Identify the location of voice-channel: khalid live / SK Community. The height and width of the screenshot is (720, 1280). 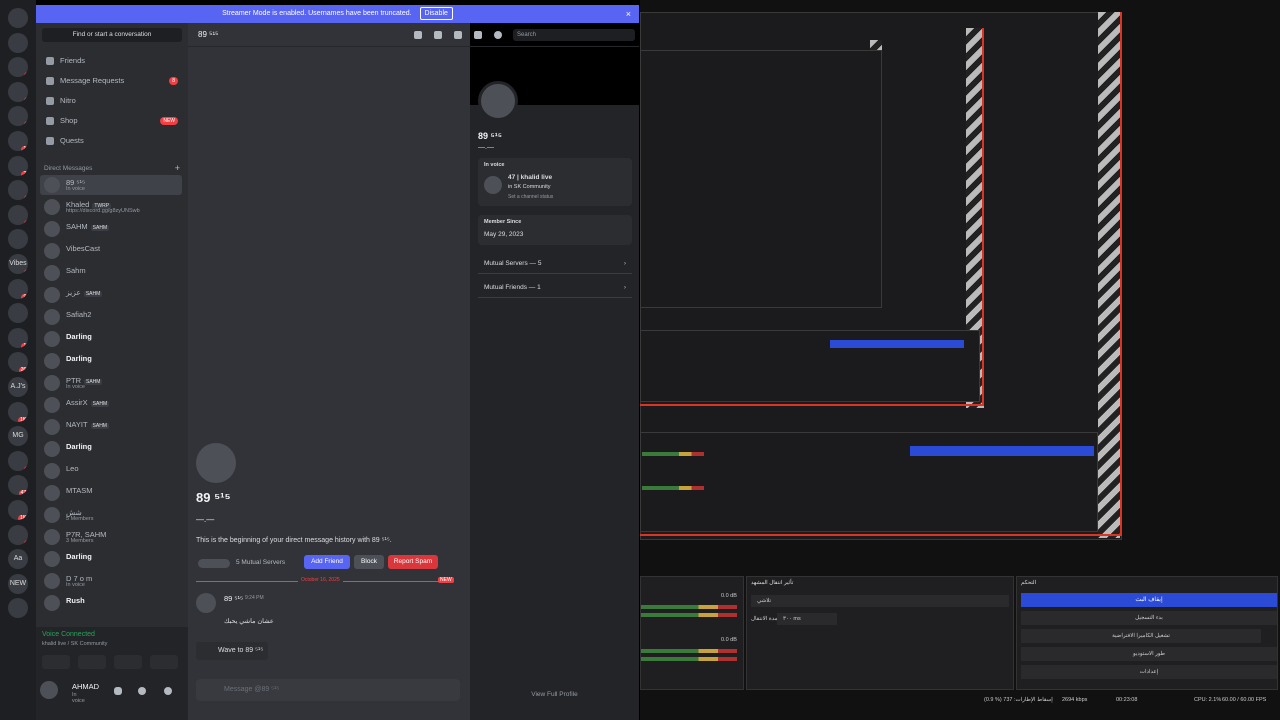
(74, 644).